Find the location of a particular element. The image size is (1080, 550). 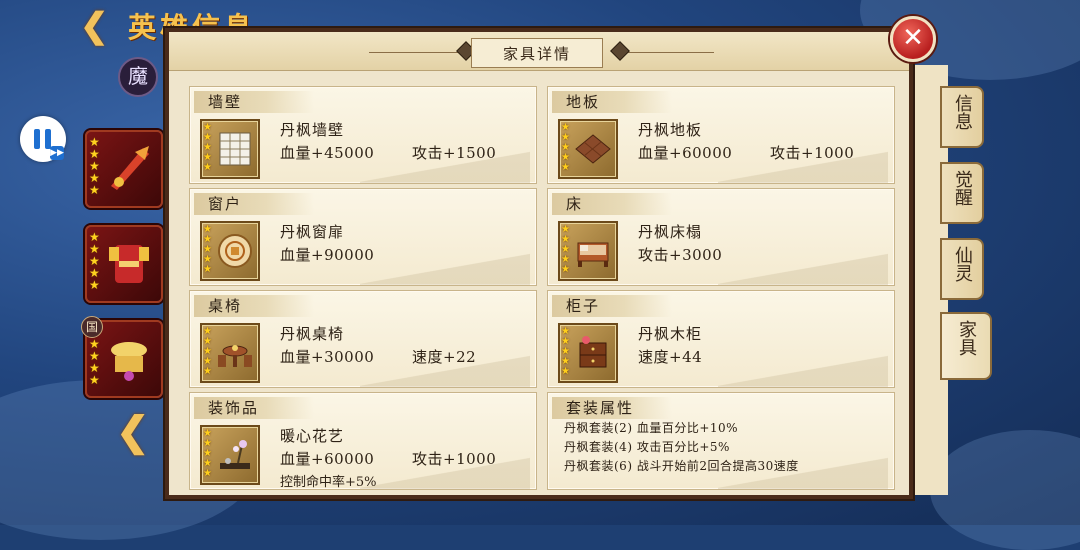

furniture-card-wall: 墙壁 ★ ★ ★ ★ ★ 丹枫墙壁 血量+45000 攻击+1500 is located at coordinates (363, 135).